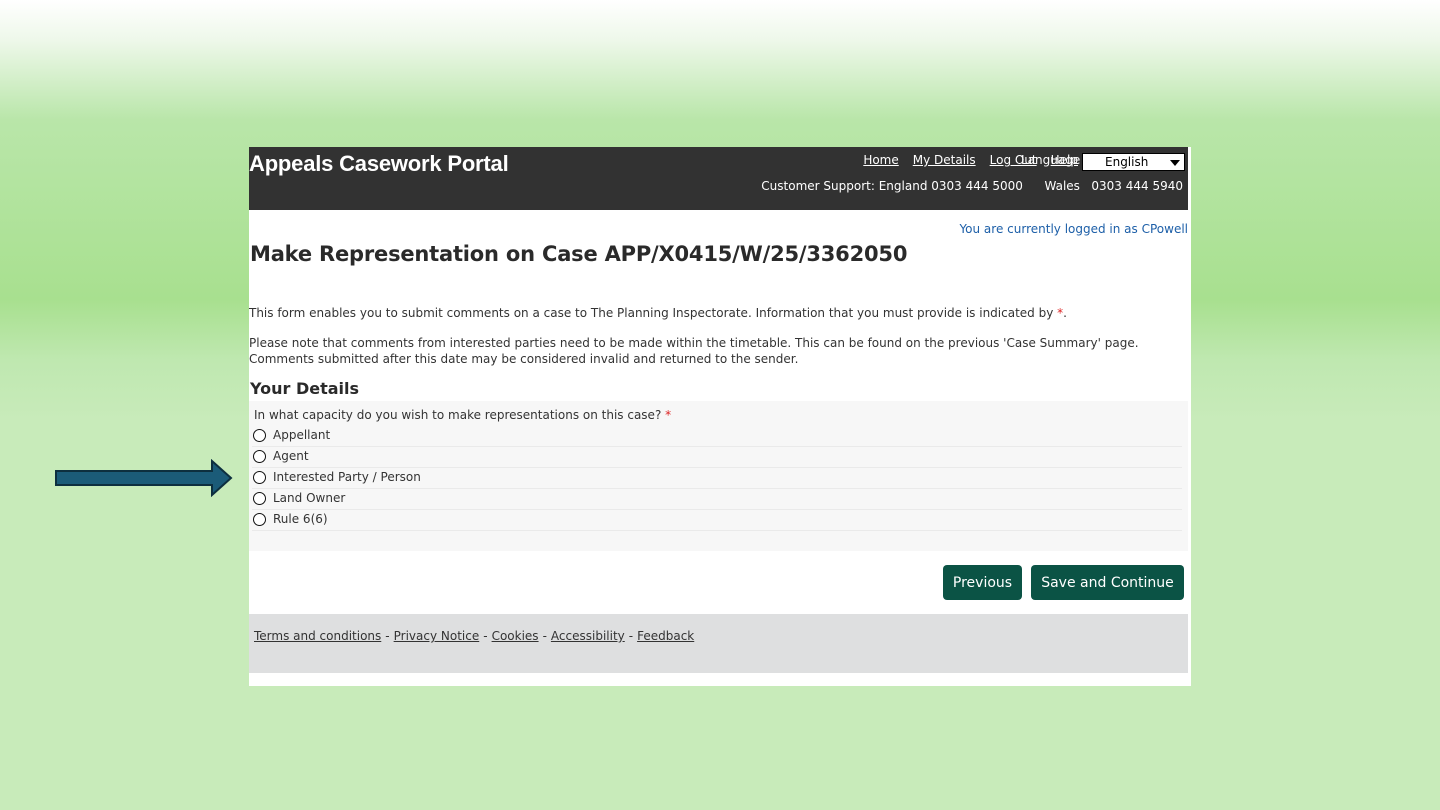 This screenshot has width=1440, height=810. What do you see at coordinates (717, 520) in the screenshot?
I see `radio-option-rule-6-6: Rule 6(6)` at bounding box center [717, 520].